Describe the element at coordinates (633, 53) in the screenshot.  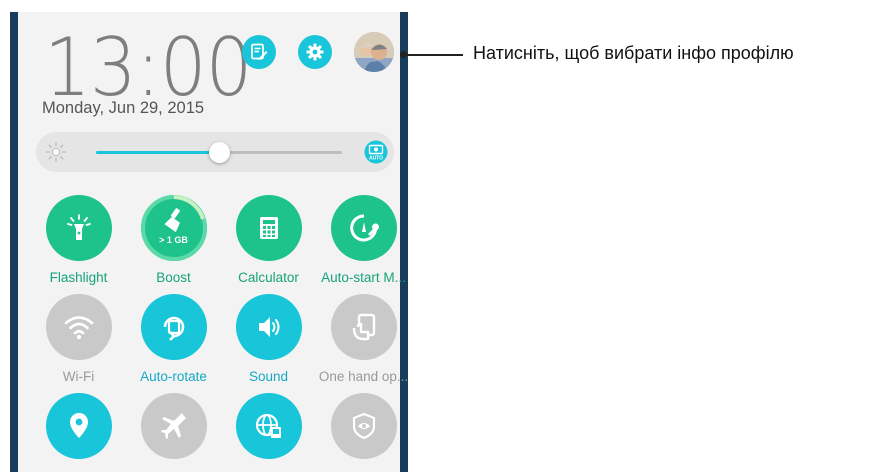
I see `callout-text: Натисніть, щоб вибрати інфо профілю` at that location.